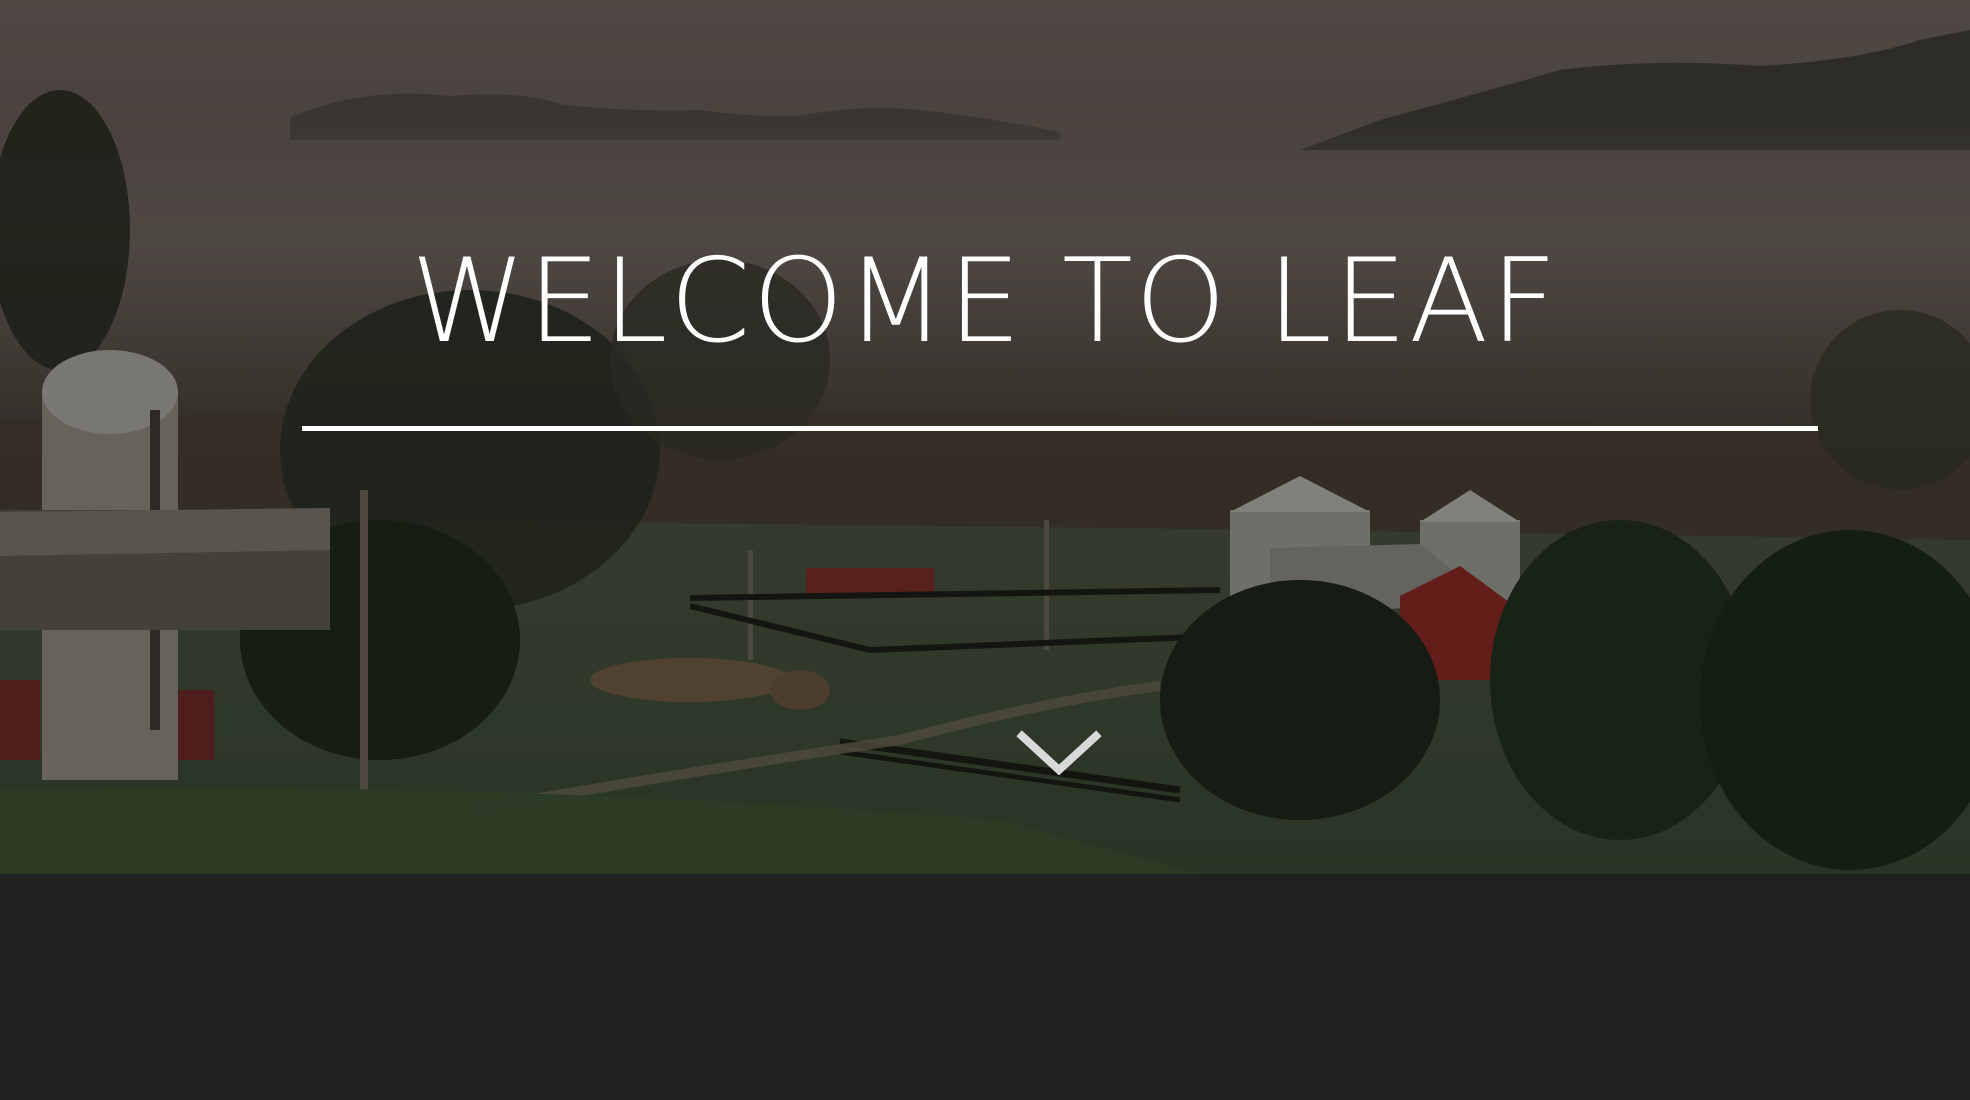 This screenshot has width=1970, height=1100. I want to click on hero-title: WELCOME TO LEAF, so click(985, 301).